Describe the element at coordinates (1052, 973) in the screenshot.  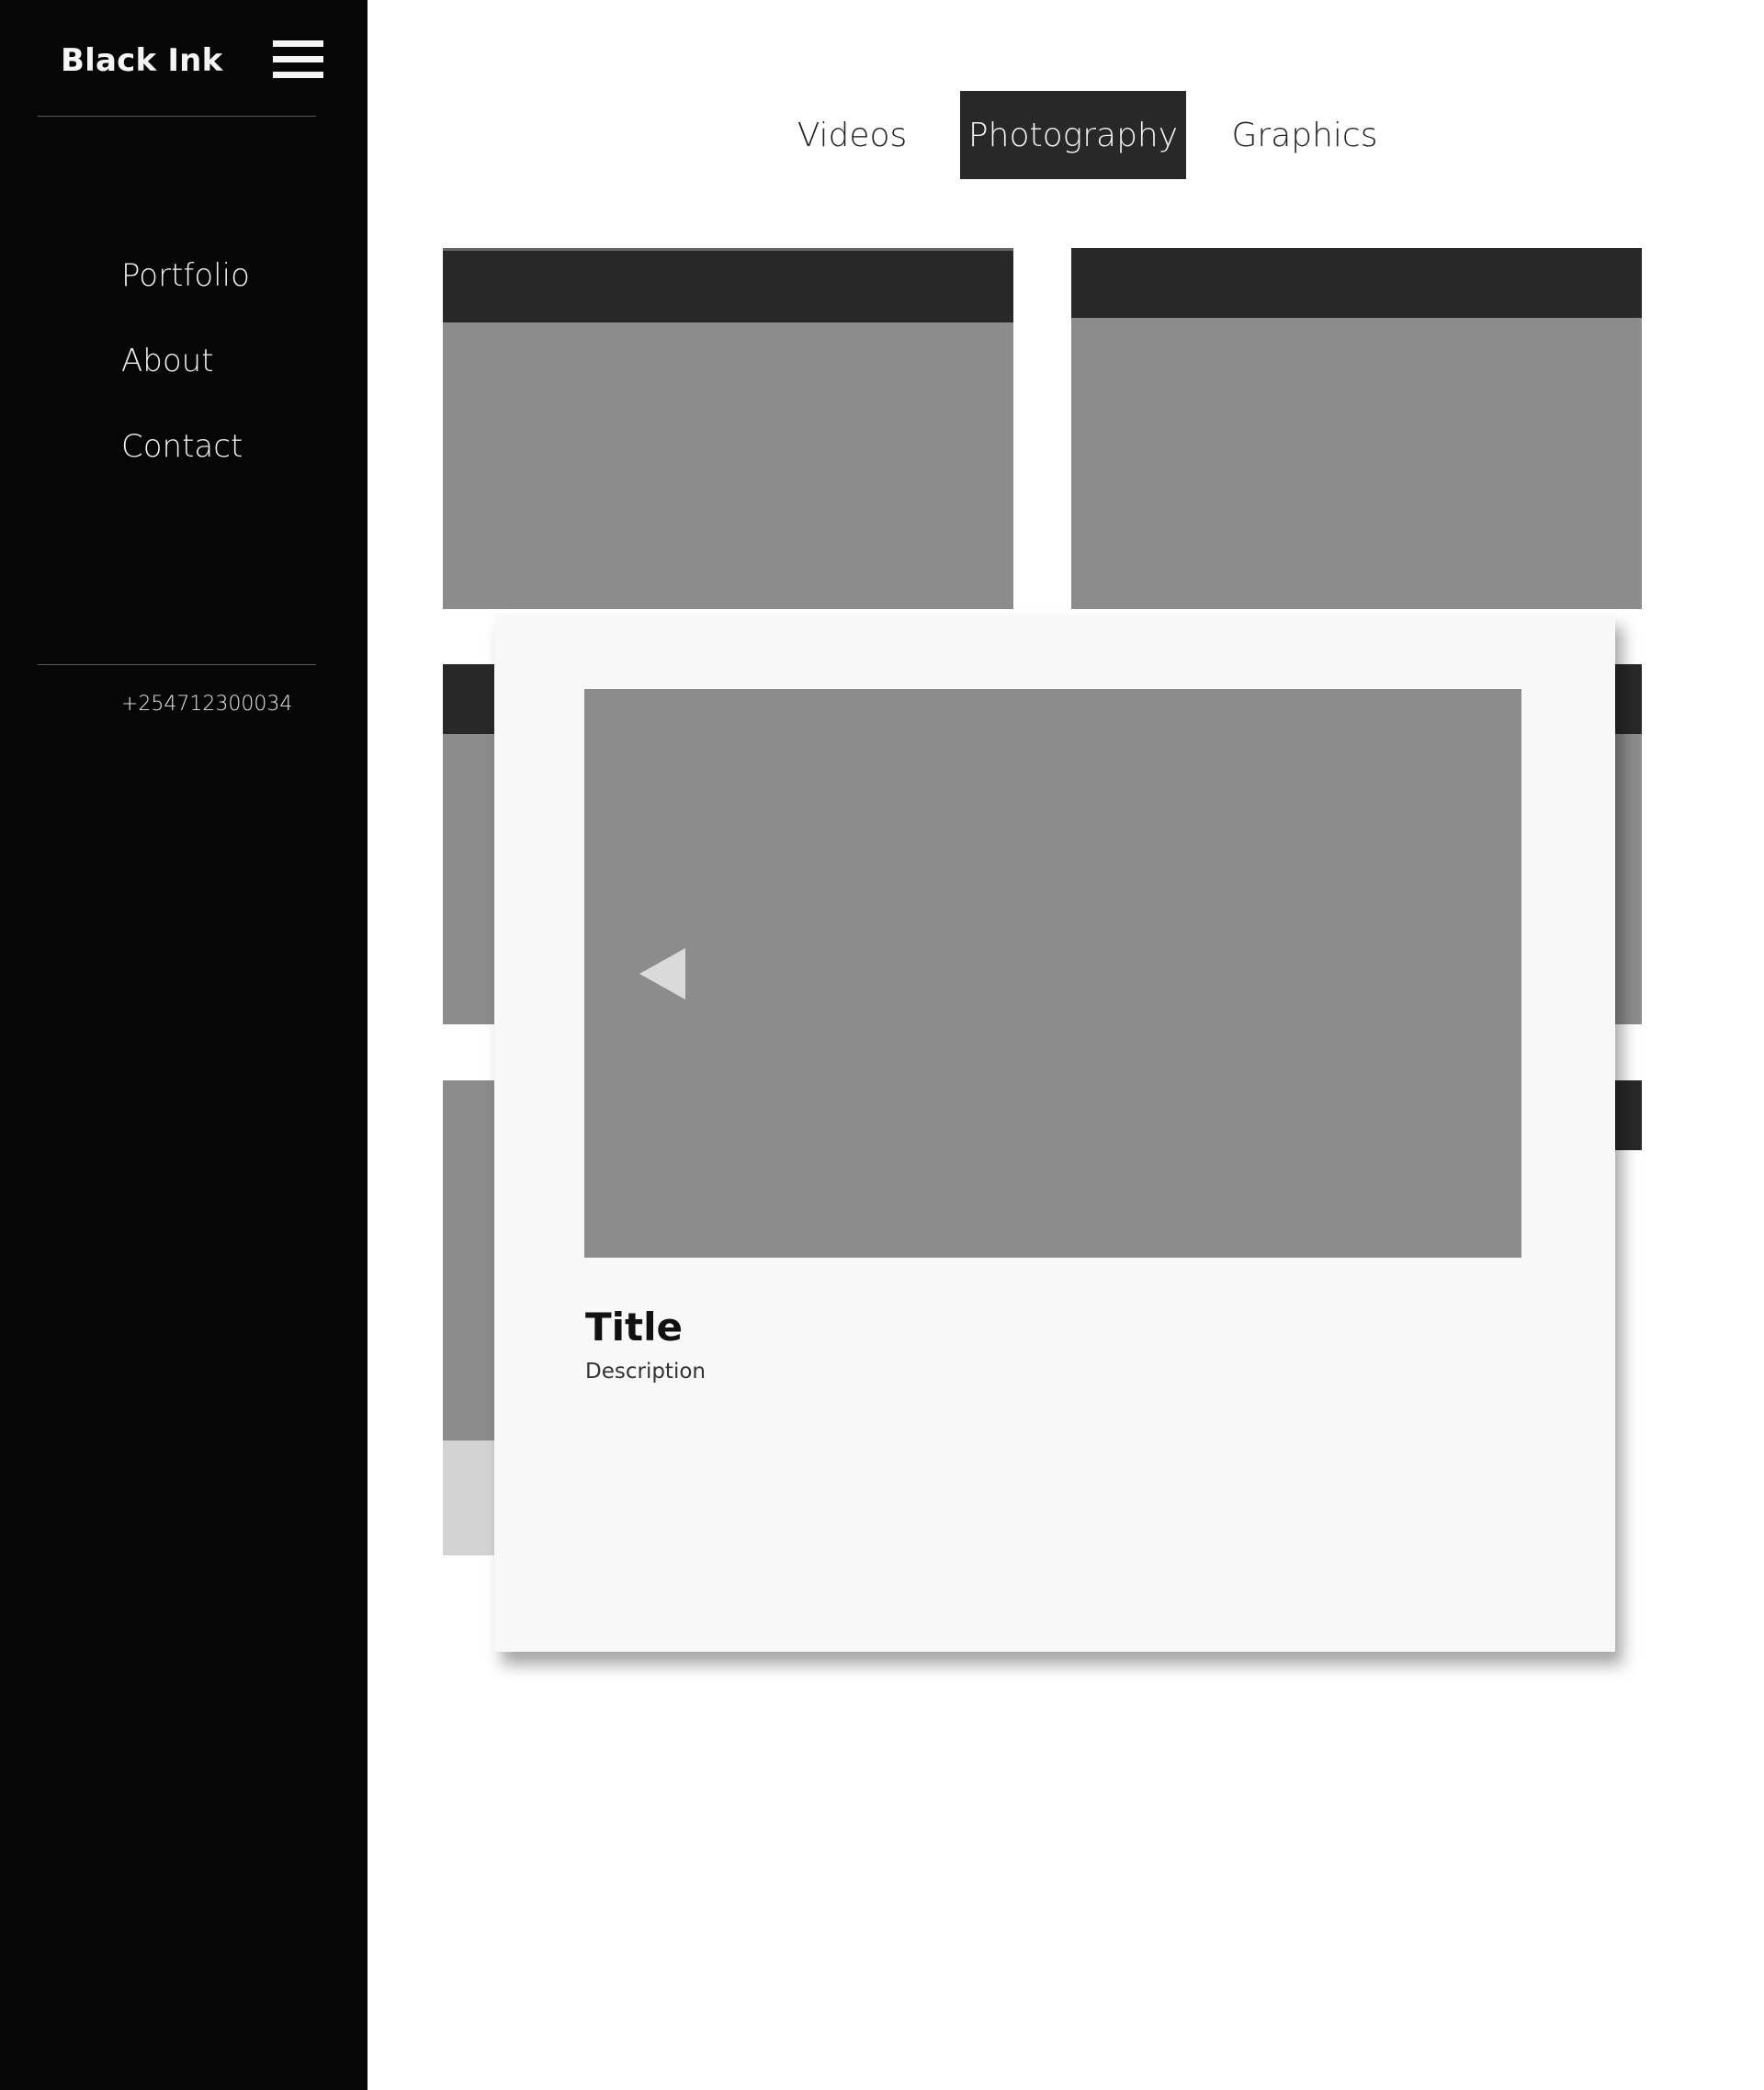
I see `modal-image-placeholder` at that location.